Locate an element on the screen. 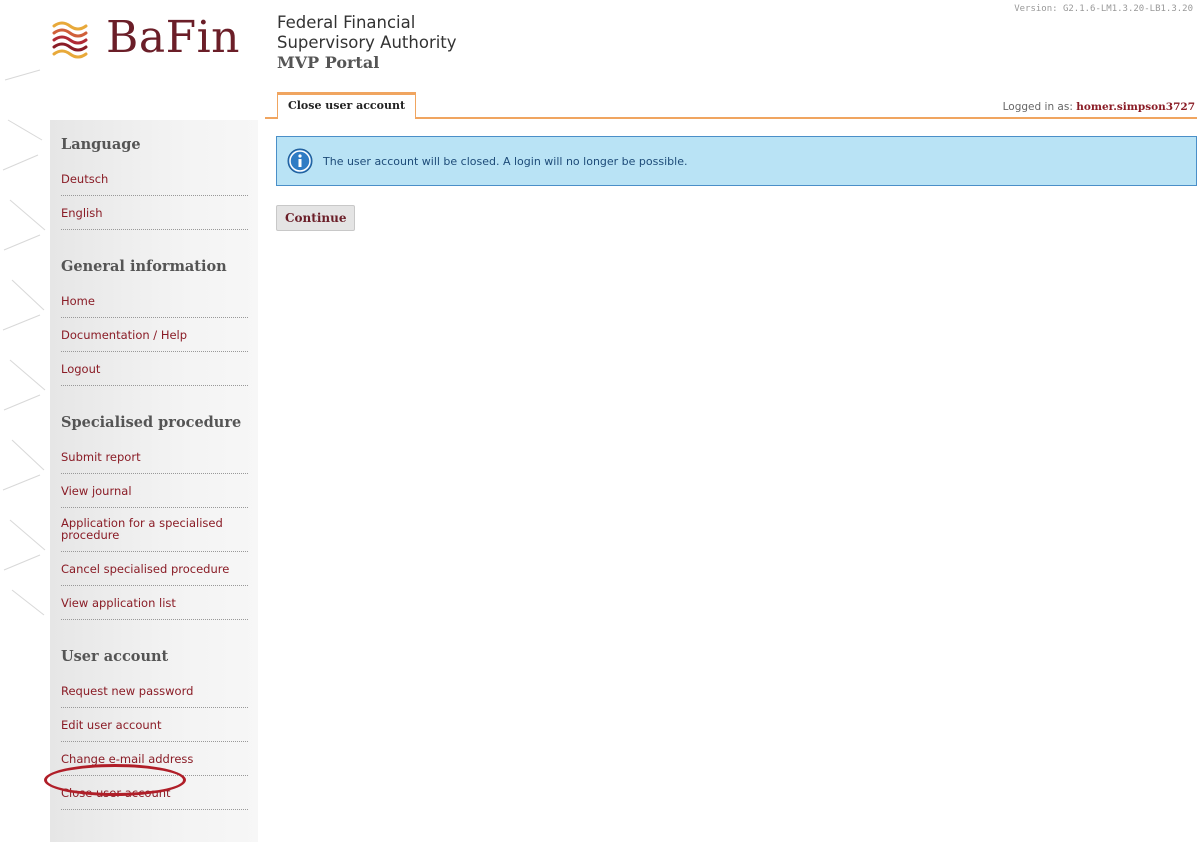 This screenshot has height=842, width=1197. logged-in-prefix: Logged in as: is located at coordinates (1037, 107).